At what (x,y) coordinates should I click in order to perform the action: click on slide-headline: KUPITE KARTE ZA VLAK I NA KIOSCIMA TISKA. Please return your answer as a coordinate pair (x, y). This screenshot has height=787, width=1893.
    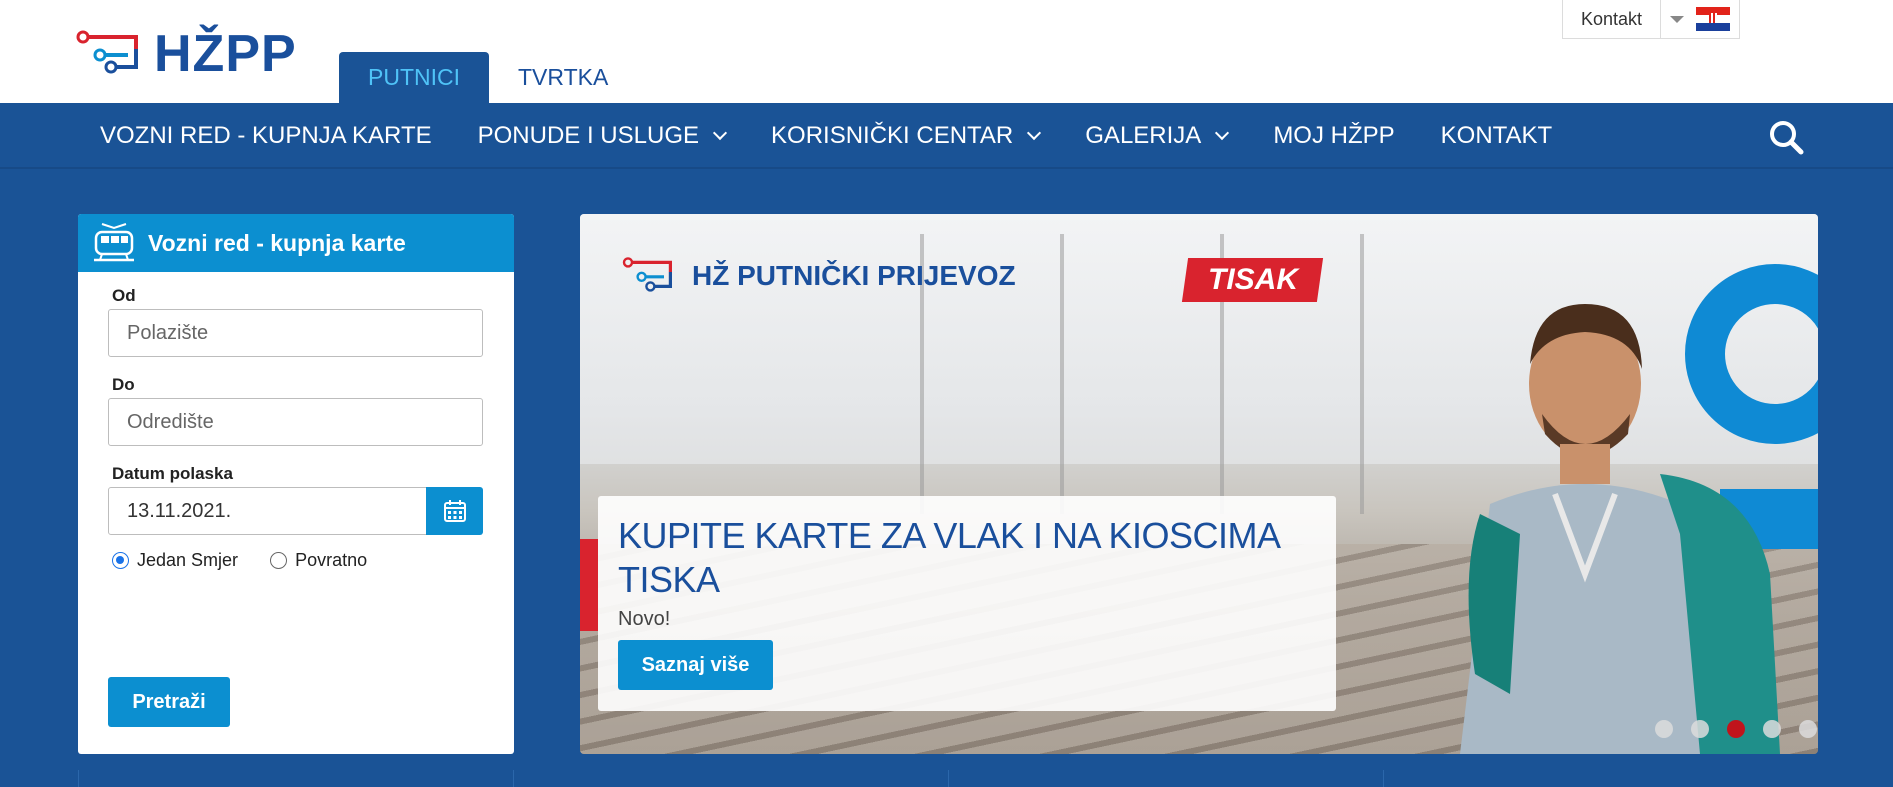
    Looking at the image, I should click on (948, 557).